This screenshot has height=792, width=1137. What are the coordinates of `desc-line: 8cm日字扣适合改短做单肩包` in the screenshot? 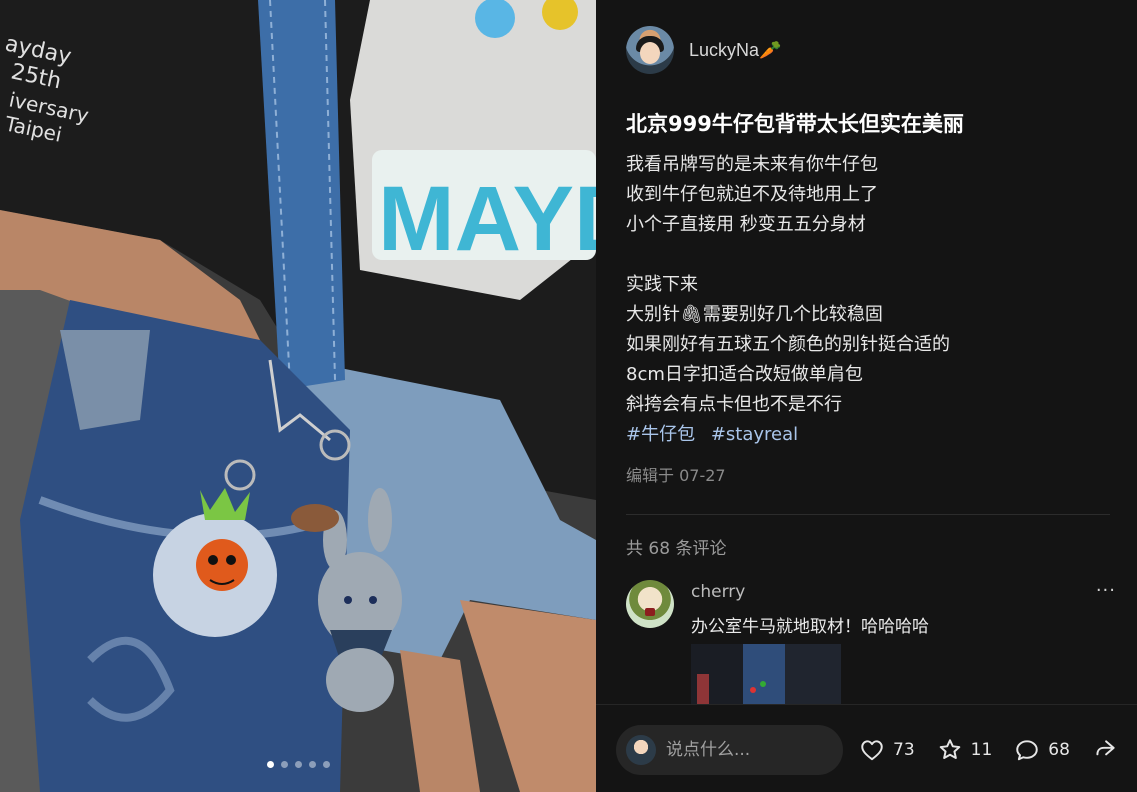 It's located at (744, 374).